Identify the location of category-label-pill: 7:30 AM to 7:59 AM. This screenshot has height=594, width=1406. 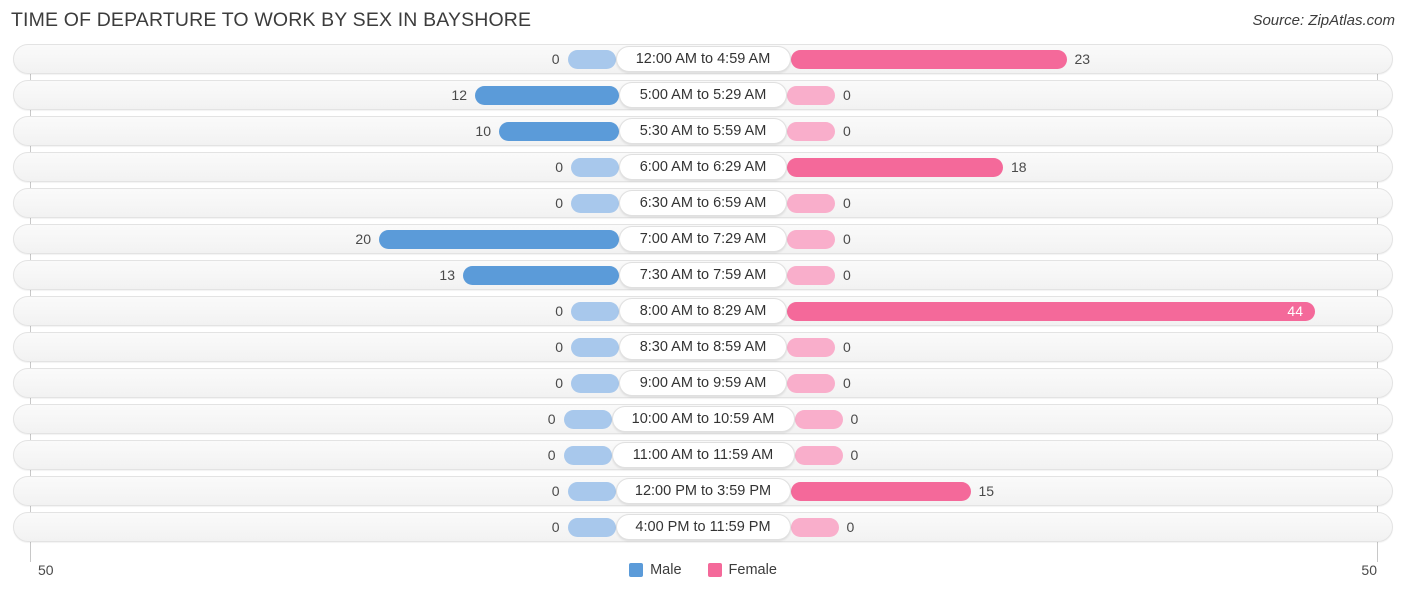
(703, 275).